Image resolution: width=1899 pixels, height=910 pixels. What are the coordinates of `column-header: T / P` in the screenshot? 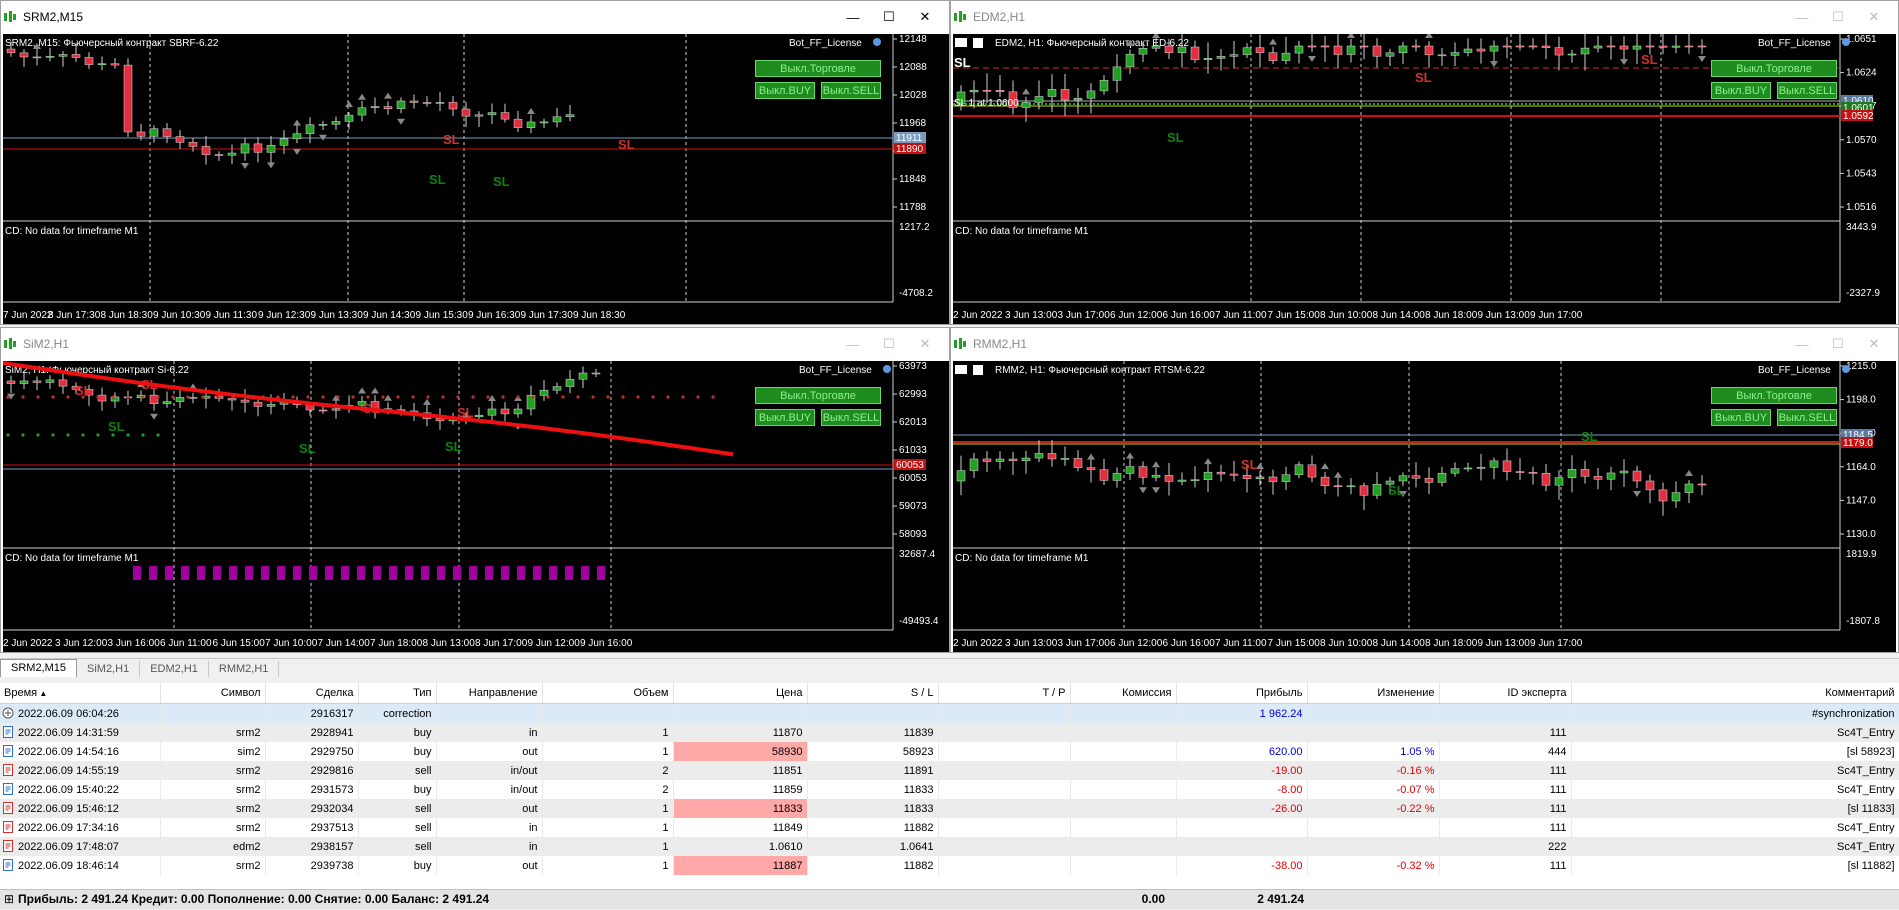 It's located at (1004, 693).